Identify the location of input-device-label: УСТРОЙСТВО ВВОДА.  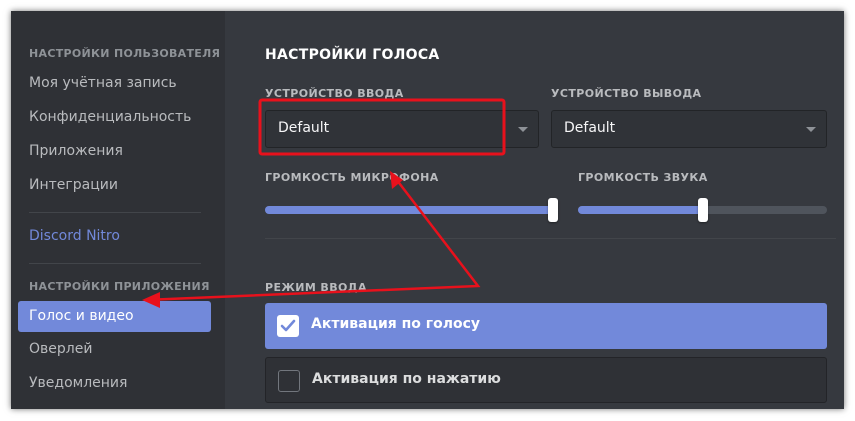
(334, 93).